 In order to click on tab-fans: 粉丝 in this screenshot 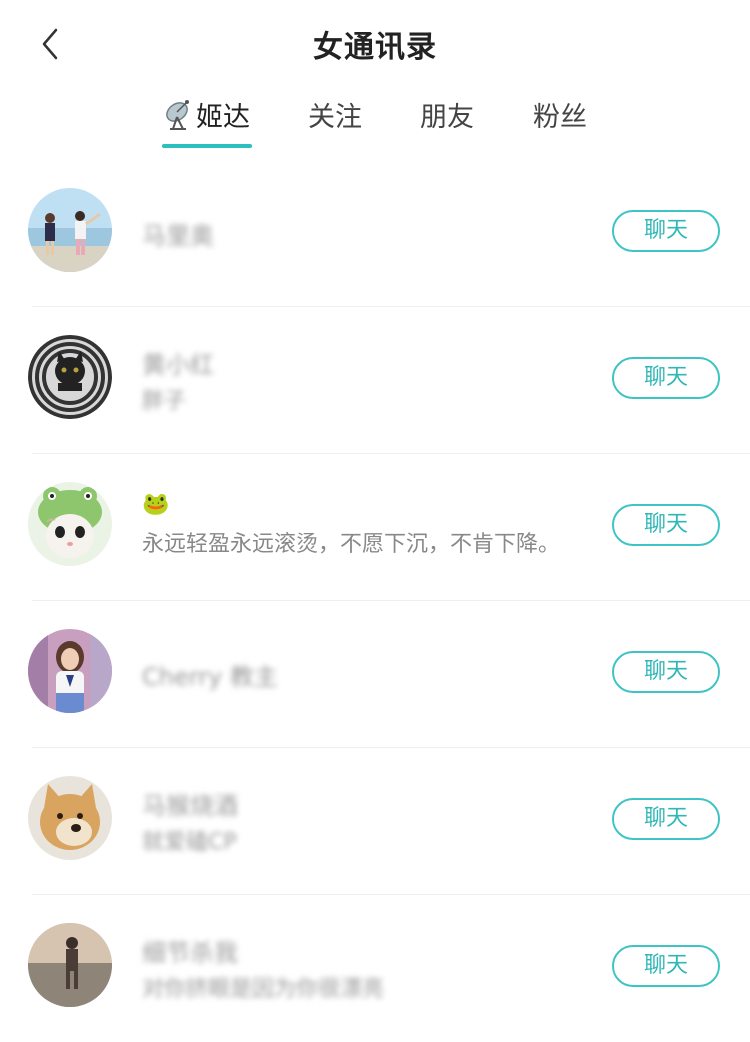, I will do `click(560, 122)`.